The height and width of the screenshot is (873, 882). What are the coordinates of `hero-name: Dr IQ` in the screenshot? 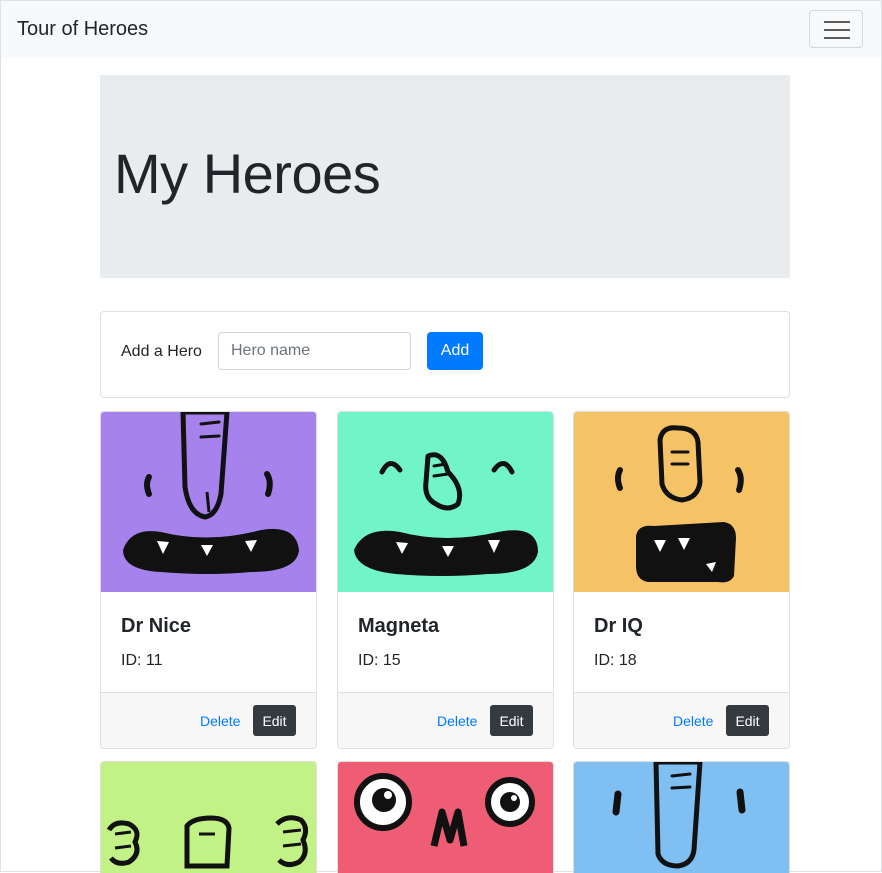 It's located at (618, 626).